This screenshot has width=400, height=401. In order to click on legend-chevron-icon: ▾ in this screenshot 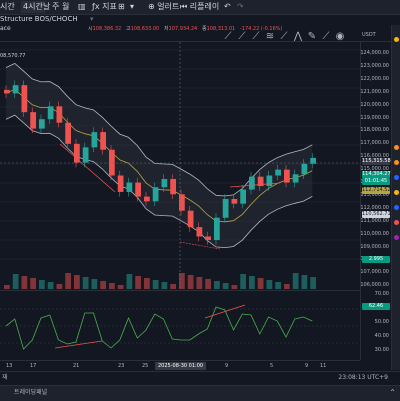, I will do `click(92, 19)`.